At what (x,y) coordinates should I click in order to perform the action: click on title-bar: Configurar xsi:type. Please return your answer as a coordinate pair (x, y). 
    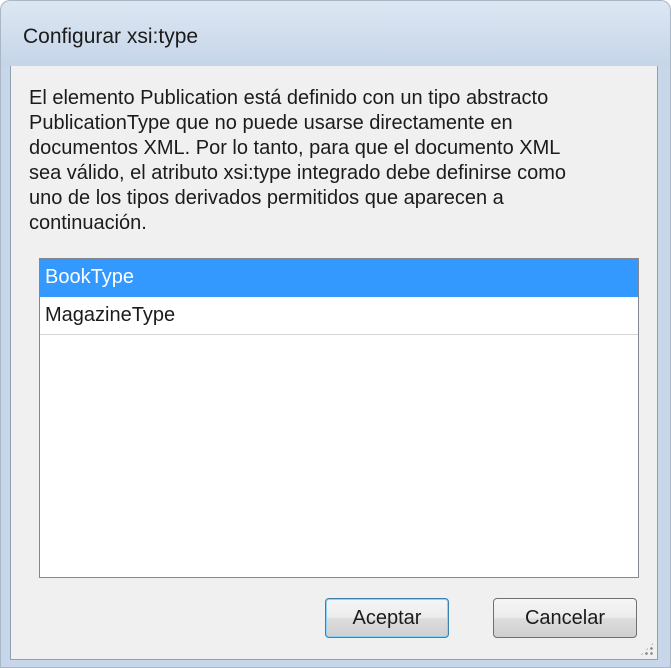
    Looking at the image, I should click on (335, 33).